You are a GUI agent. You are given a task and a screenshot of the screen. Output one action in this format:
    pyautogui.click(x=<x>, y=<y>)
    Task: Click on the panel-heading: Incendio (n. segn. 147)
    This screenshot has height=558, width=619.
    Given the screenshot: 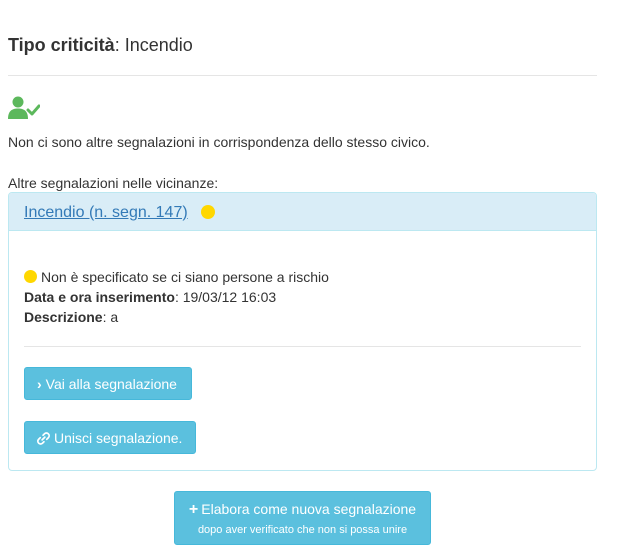 What is the action you would take?
    pyautogui.click(x=302, y=212)
    